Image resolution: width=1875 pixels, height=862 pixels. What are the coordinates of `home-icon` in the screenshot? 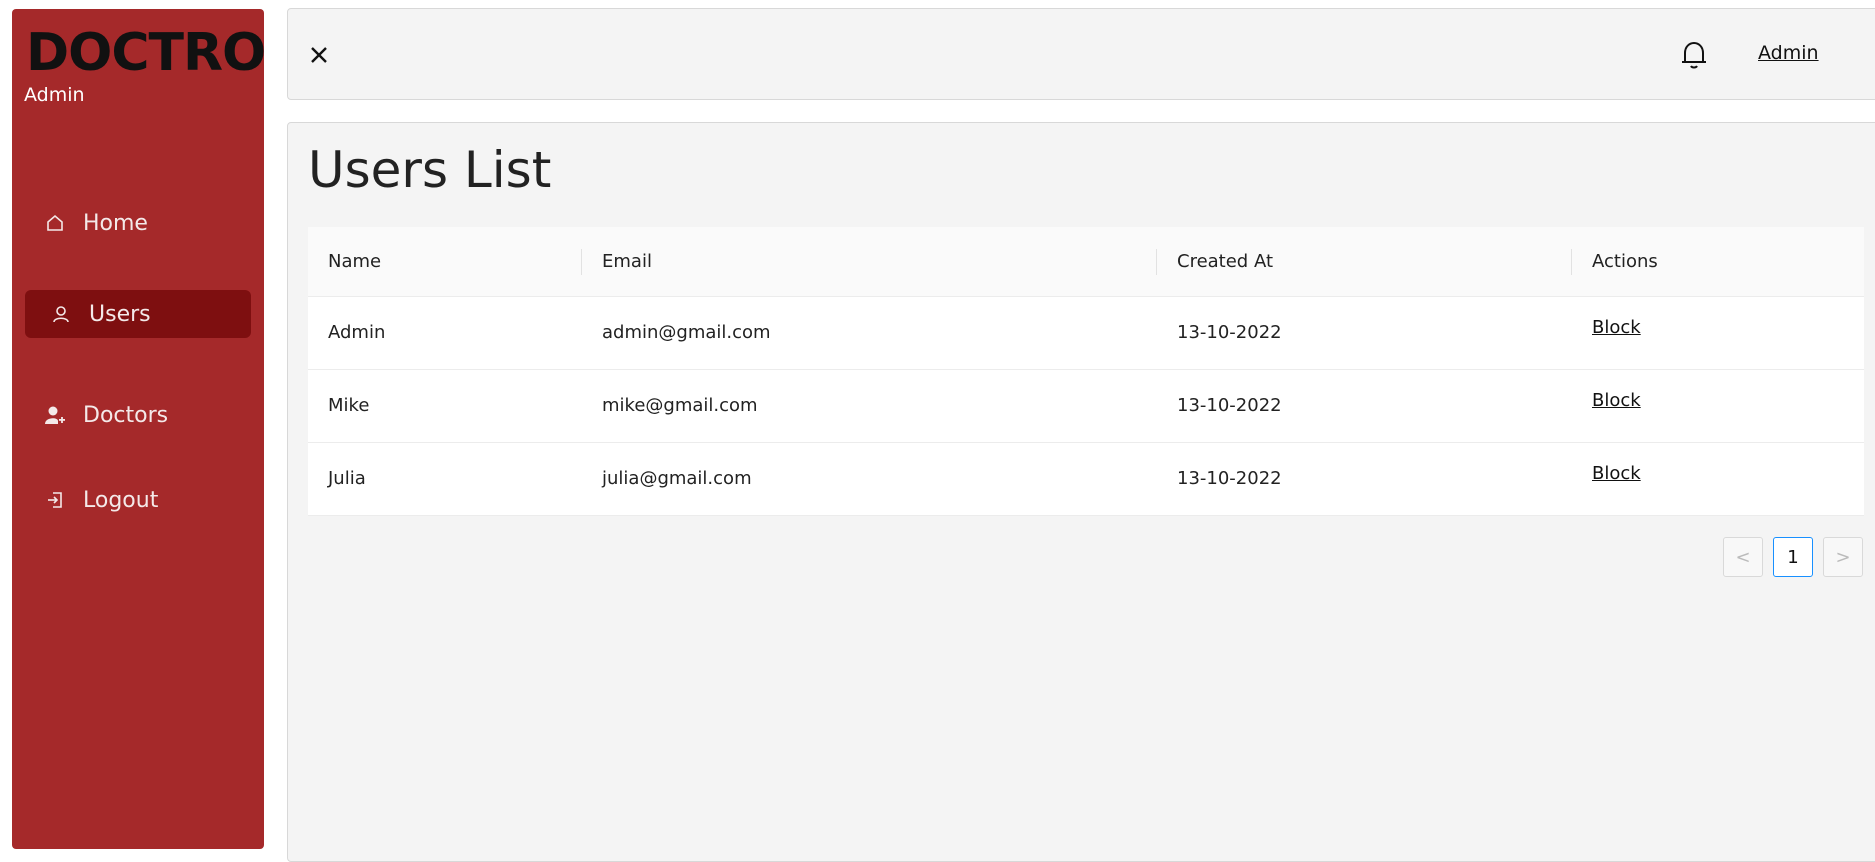 It's located at (55, 223).